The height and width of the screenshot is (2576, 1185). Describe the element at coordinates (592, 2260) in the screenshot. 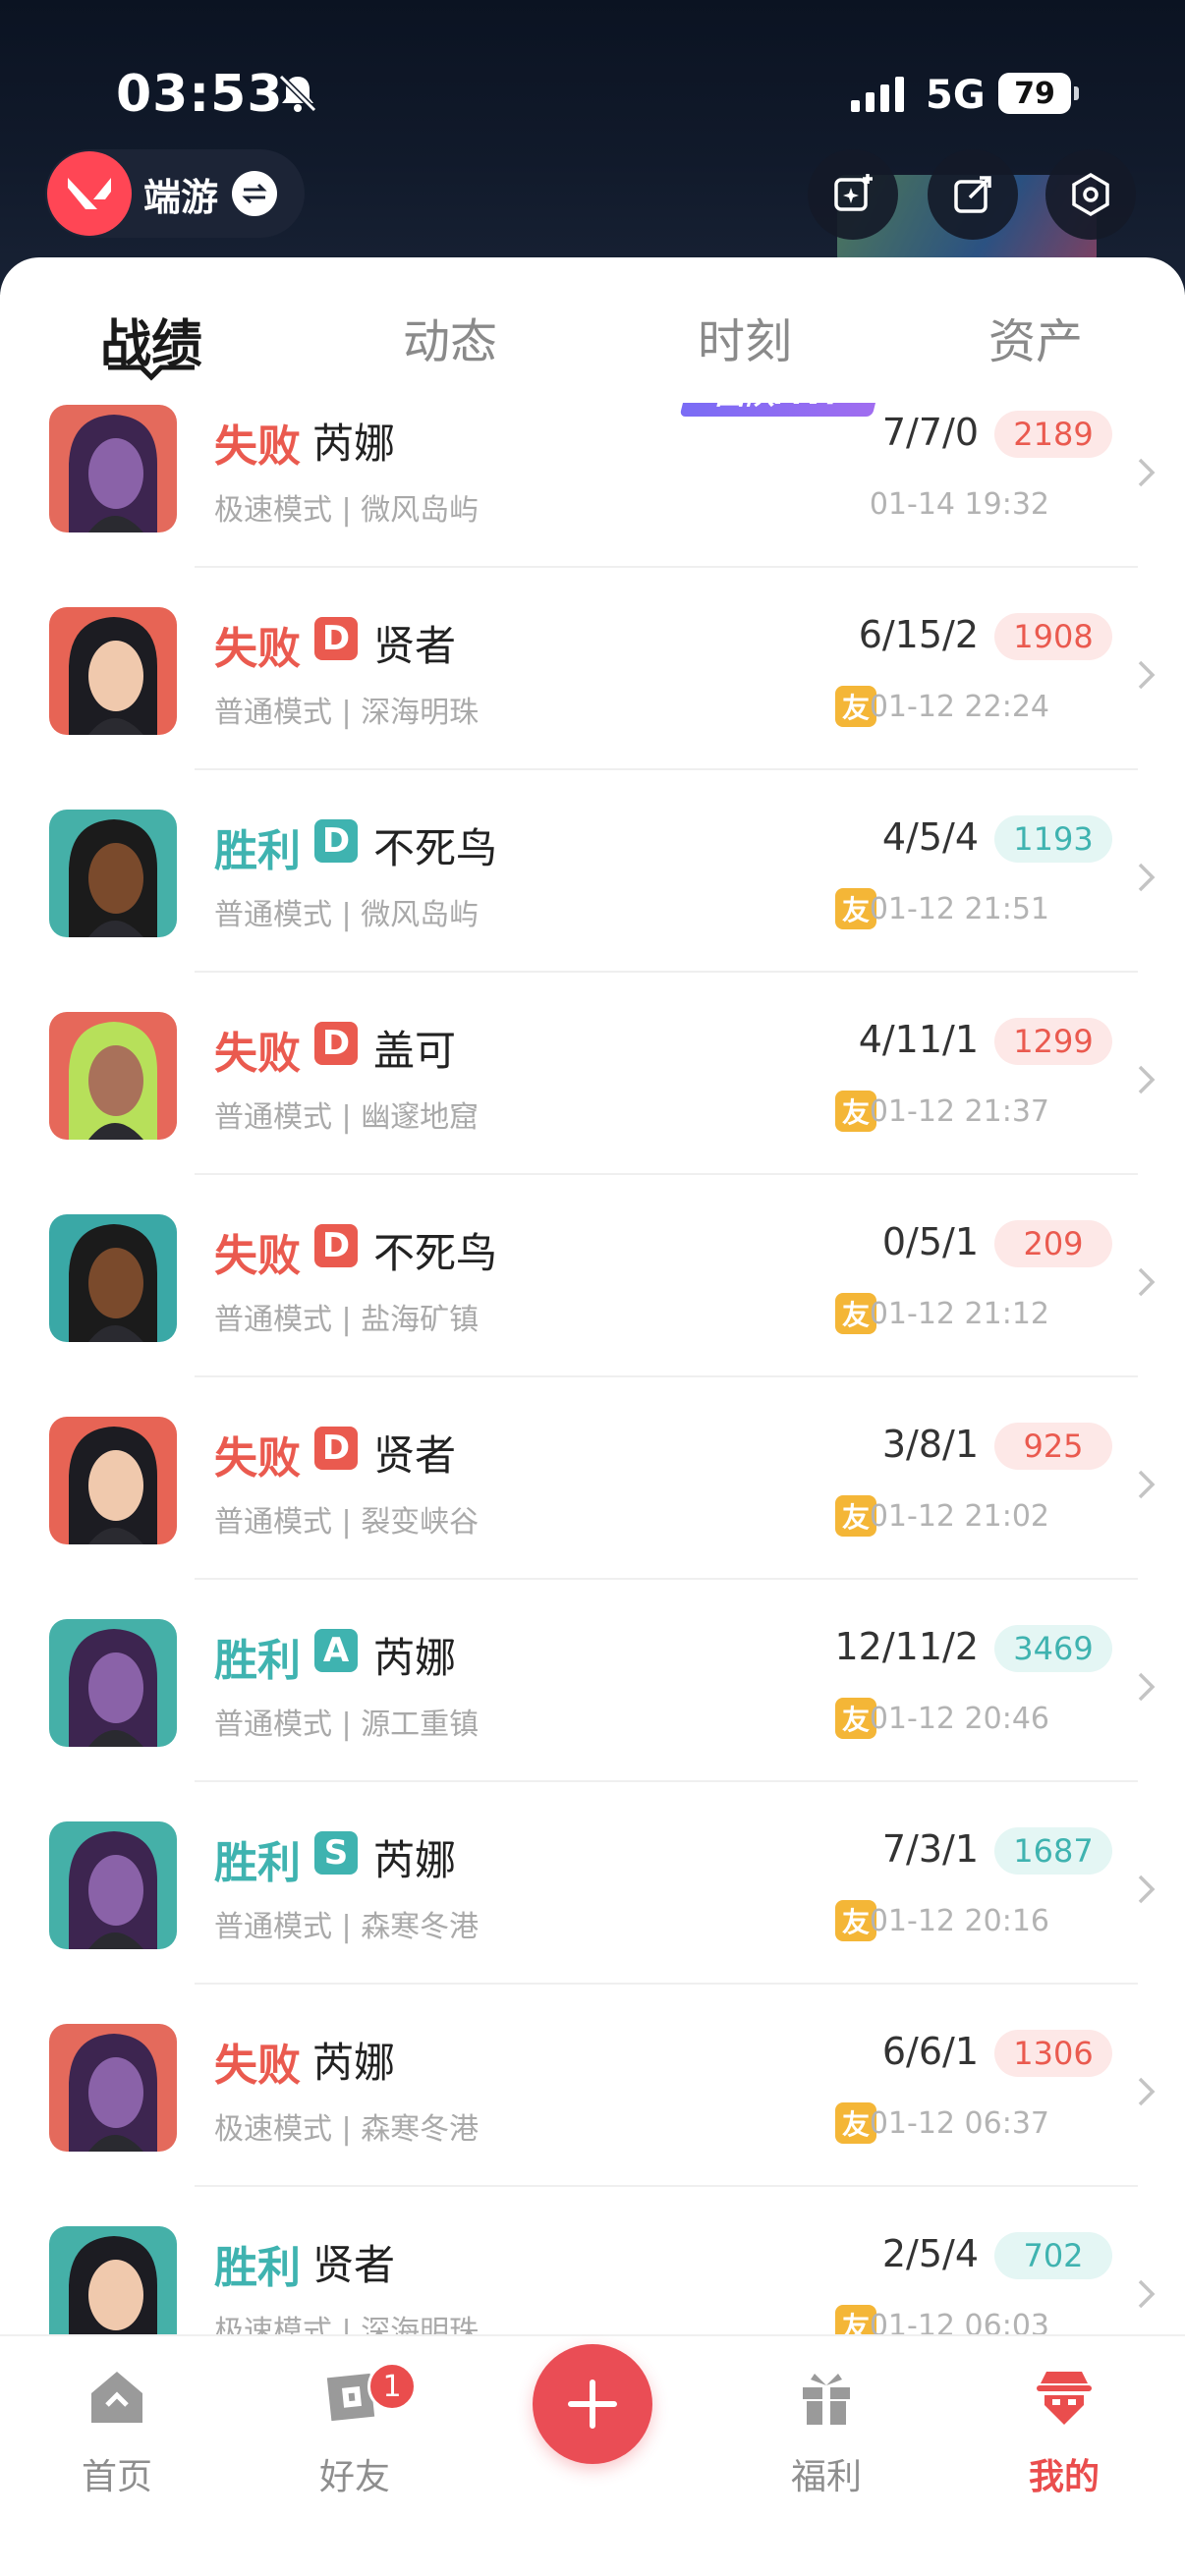

I see `match-row: 胜利 贤者 极速模式 | 深海明珠 2/5/4 702 友 01-12 06:03` at that location.